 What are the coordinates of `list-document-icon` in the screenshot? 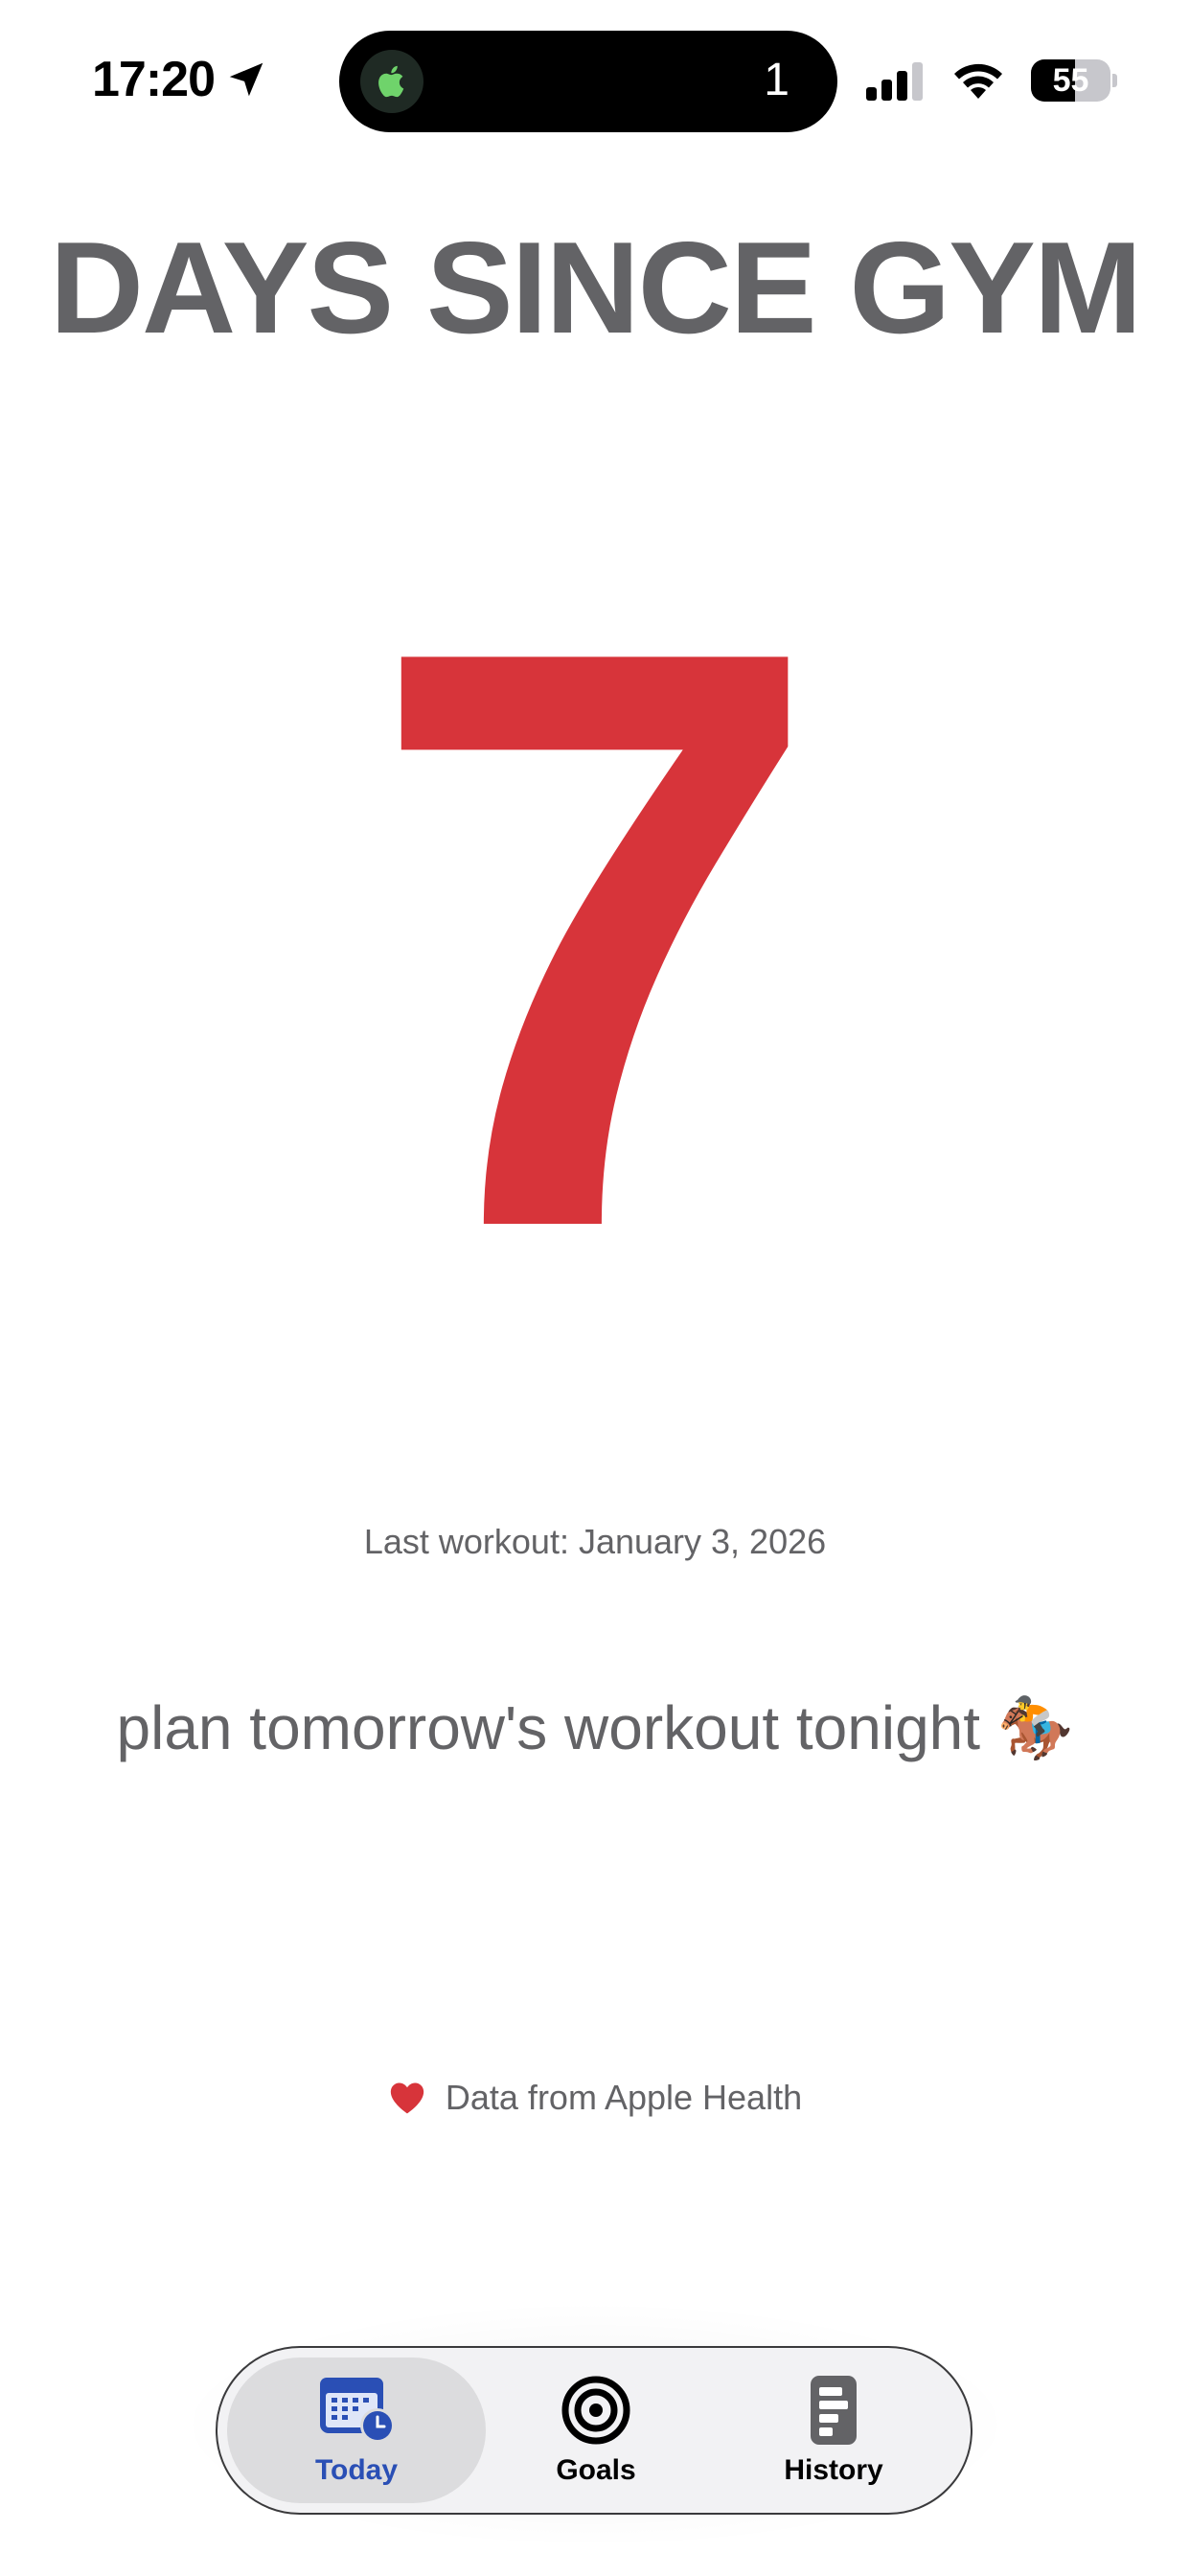 It's located at (834, 2410).